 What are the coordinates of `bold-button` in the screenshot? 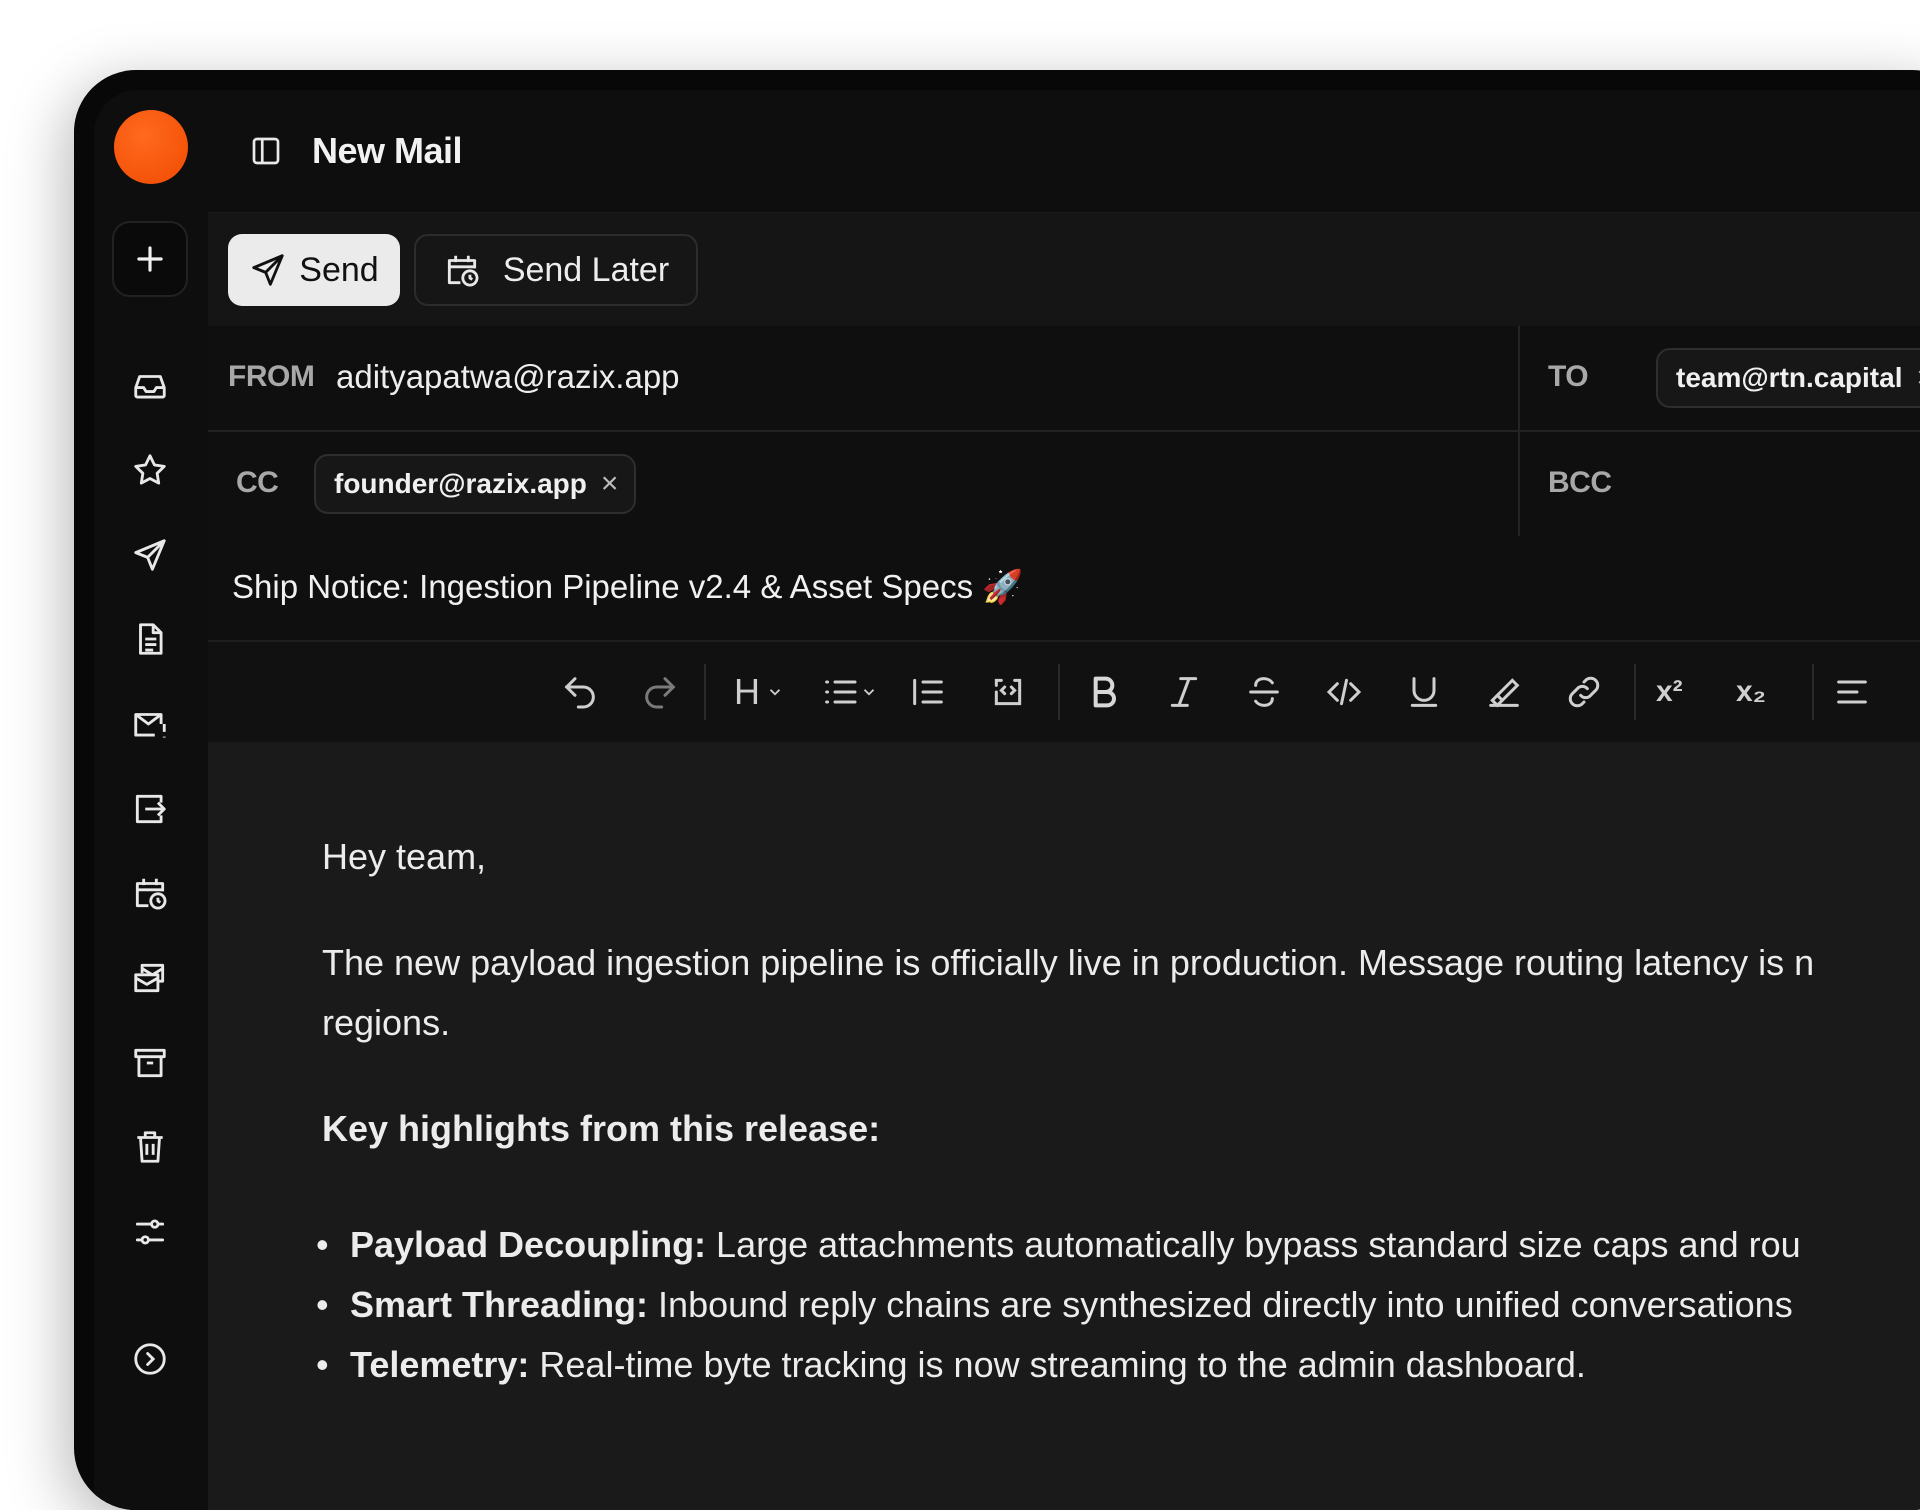 It's located at (1104, 692).